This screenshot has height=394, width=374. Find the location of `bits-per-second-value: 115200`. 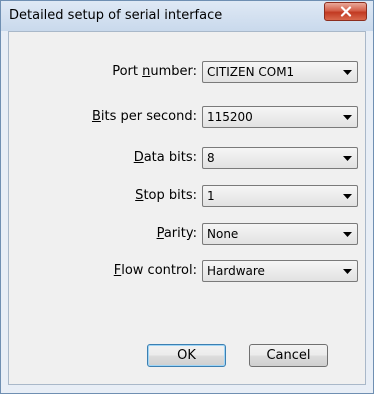

bits-per-second-value: 115200 is located at coordinates (230, 117).